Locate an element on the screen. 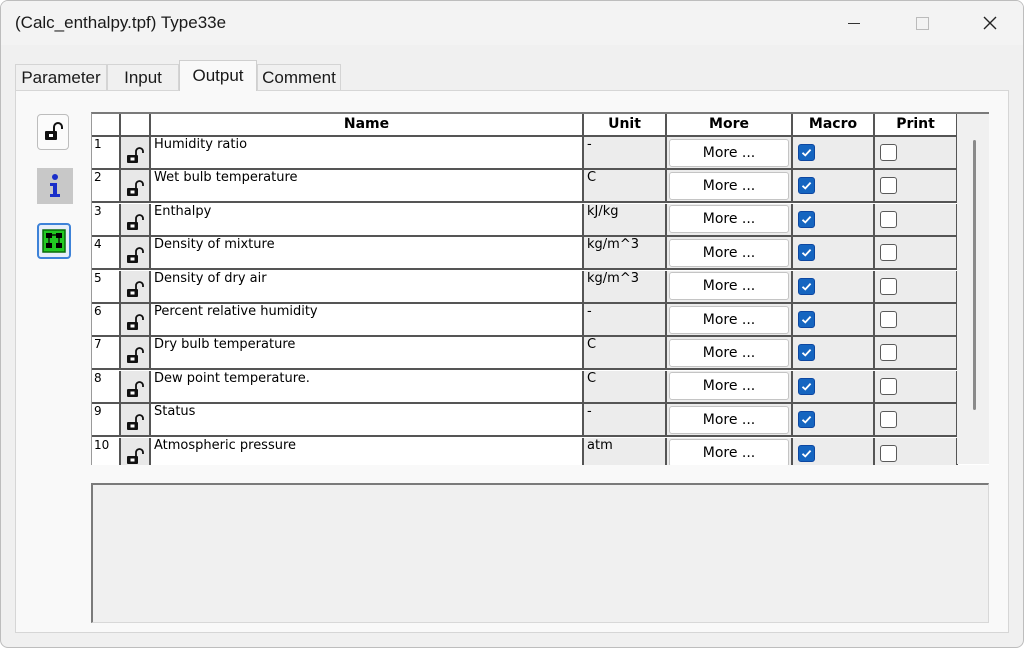  lock-toggle-button is located at coordinates (53, 132).